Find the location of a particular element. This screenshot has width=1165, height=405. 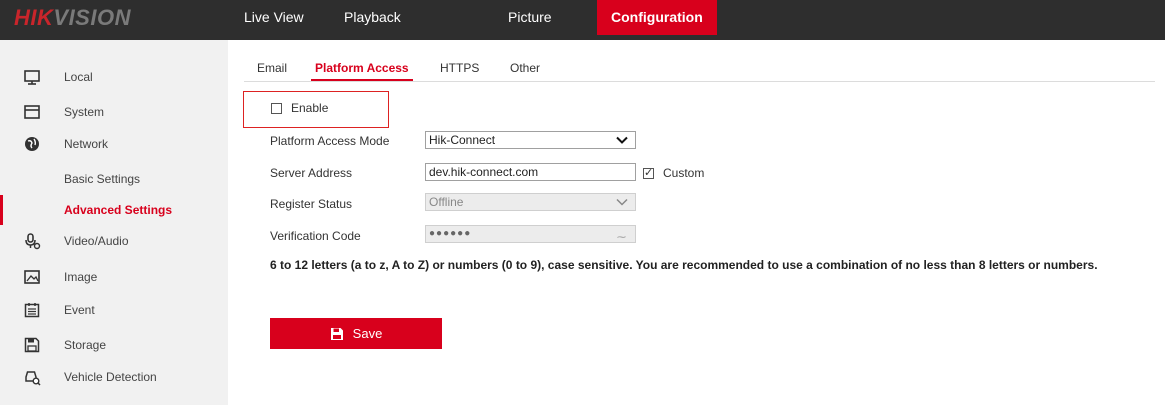

server-address-input: dev.hik-connect.com is located at coordinates (530, 172).